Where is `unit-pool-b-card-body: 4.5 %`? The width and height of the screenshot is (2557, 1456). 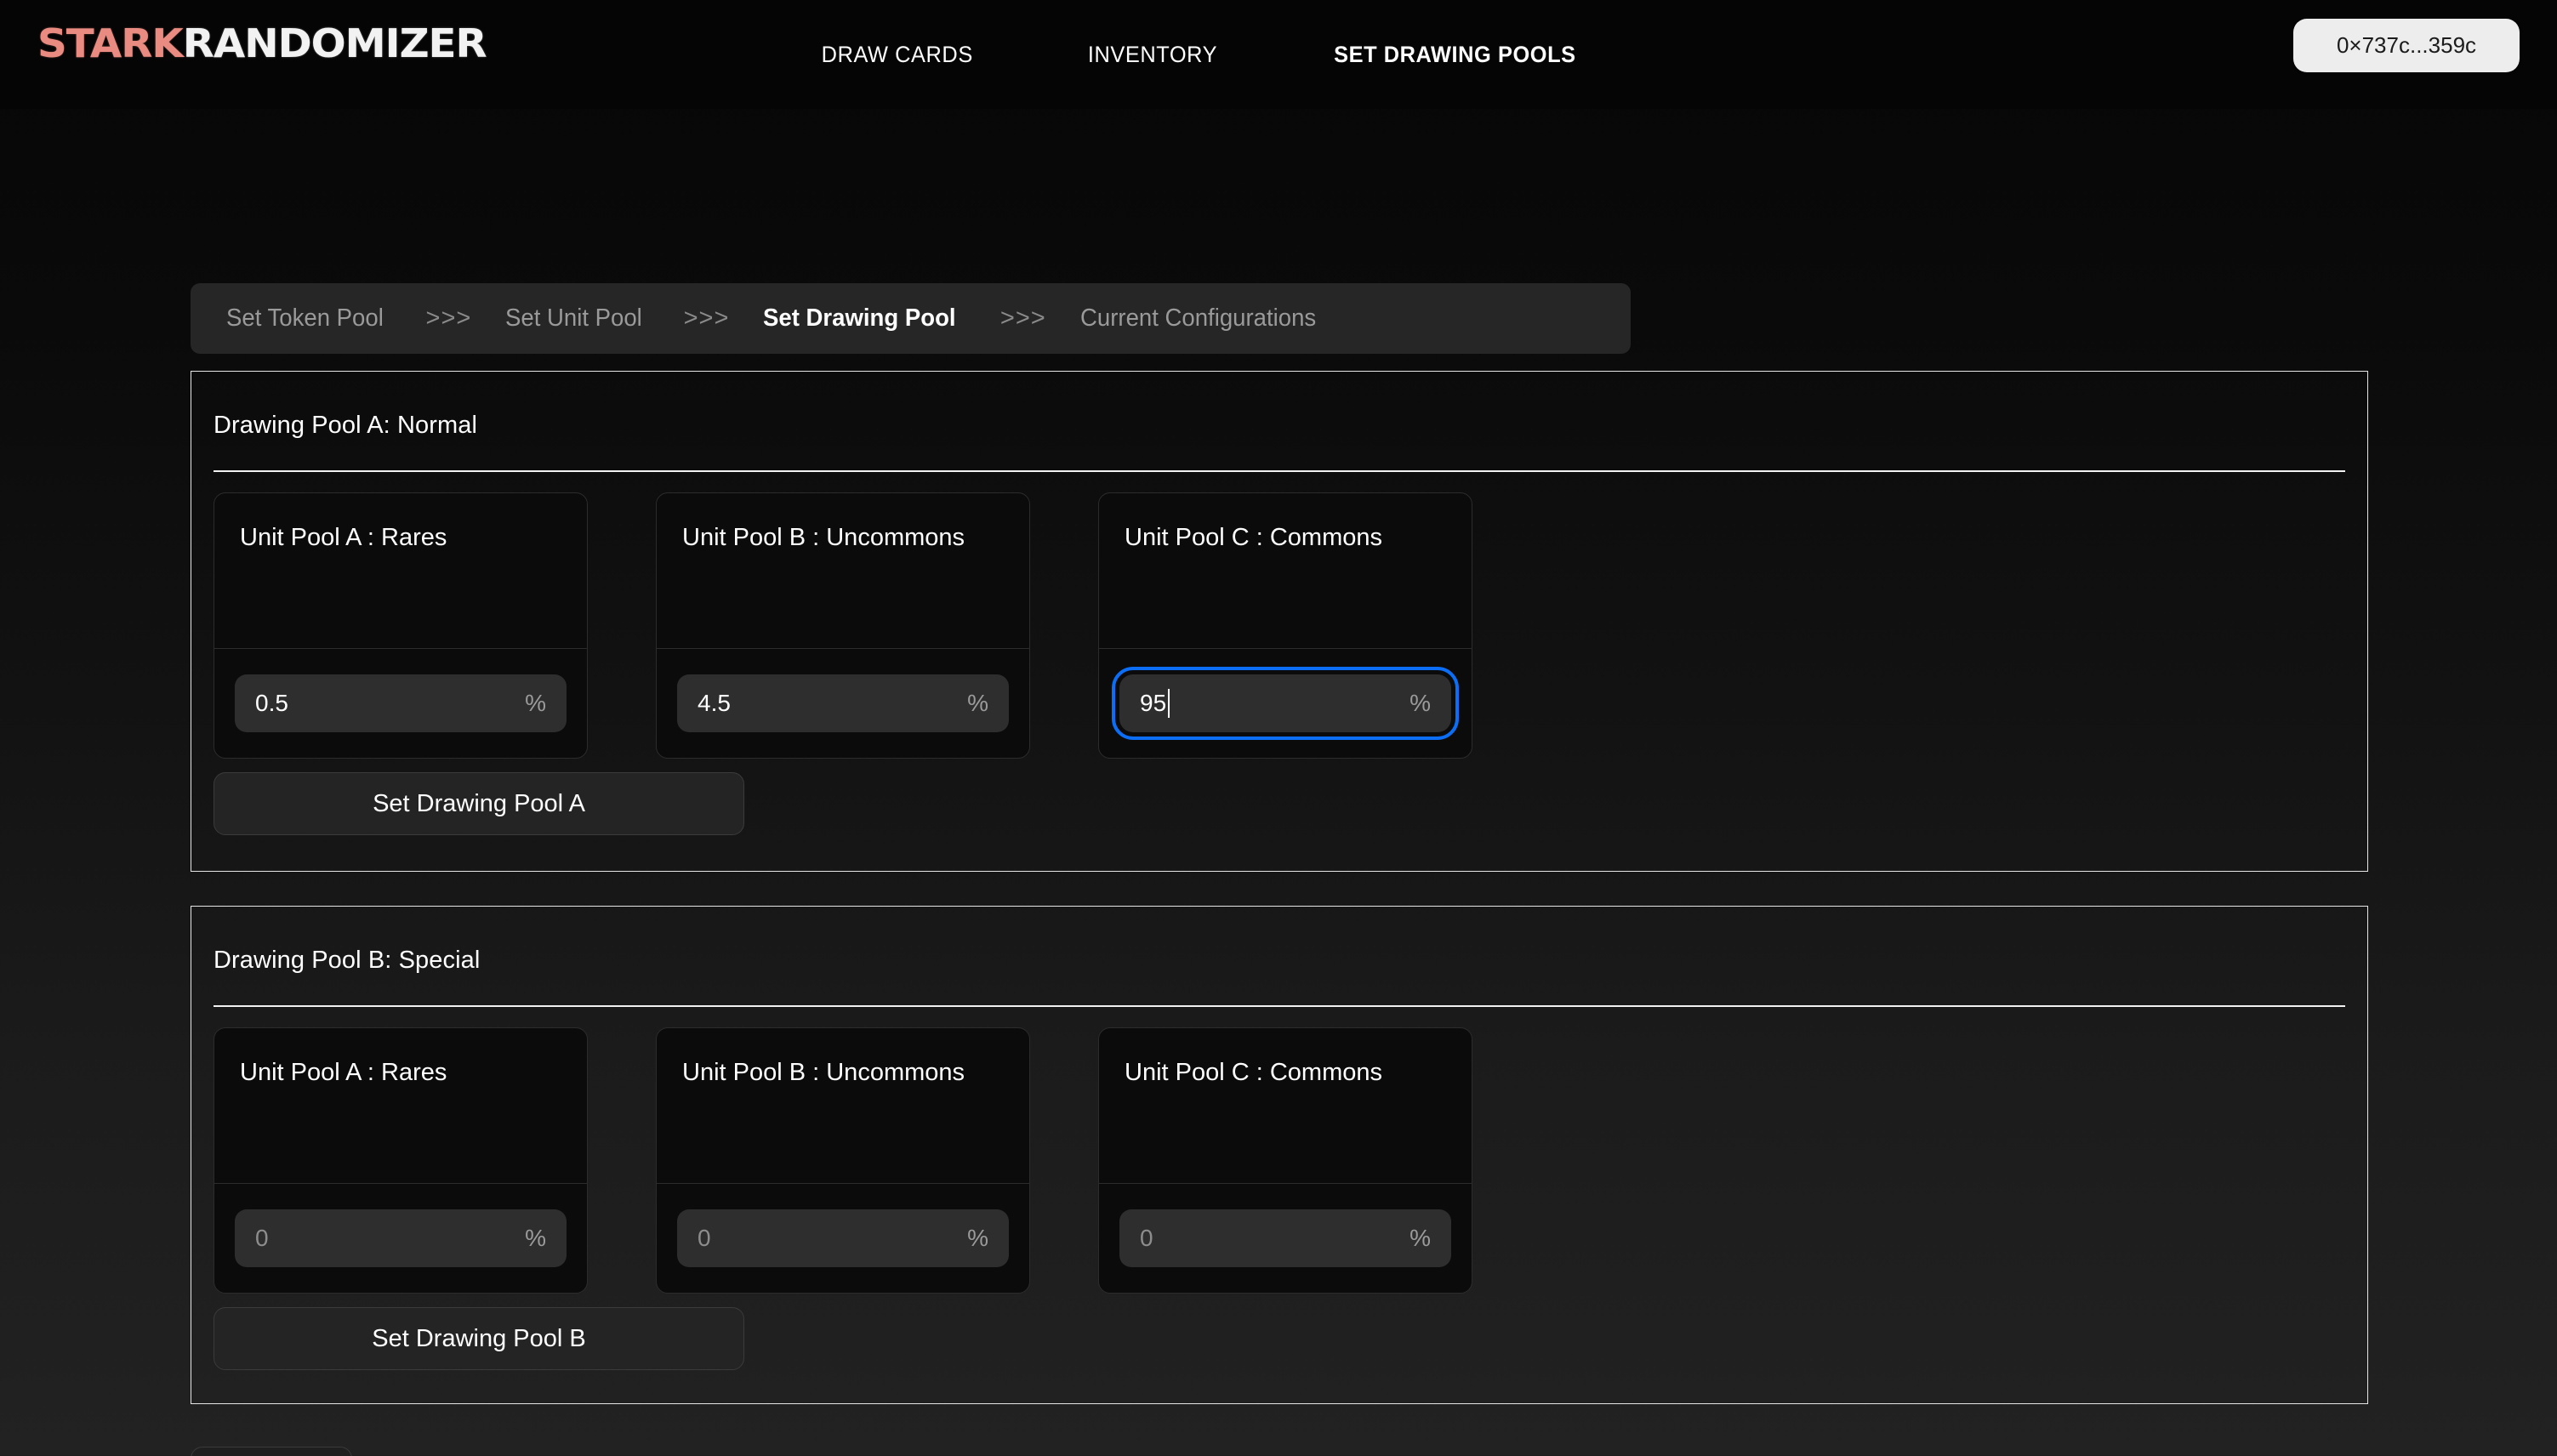
unit-pool-b-card-body: 4.5 % is located at coordinates (843, 703).